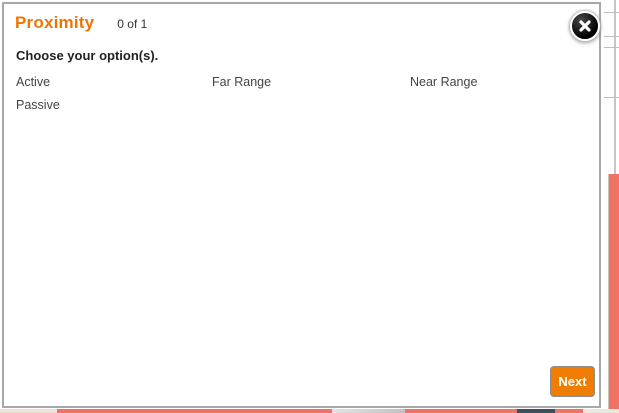  What do you see at coordinates (114, 105) in the screenshot?
I see `option-passive: Passive` at bounding box center [114, 105].